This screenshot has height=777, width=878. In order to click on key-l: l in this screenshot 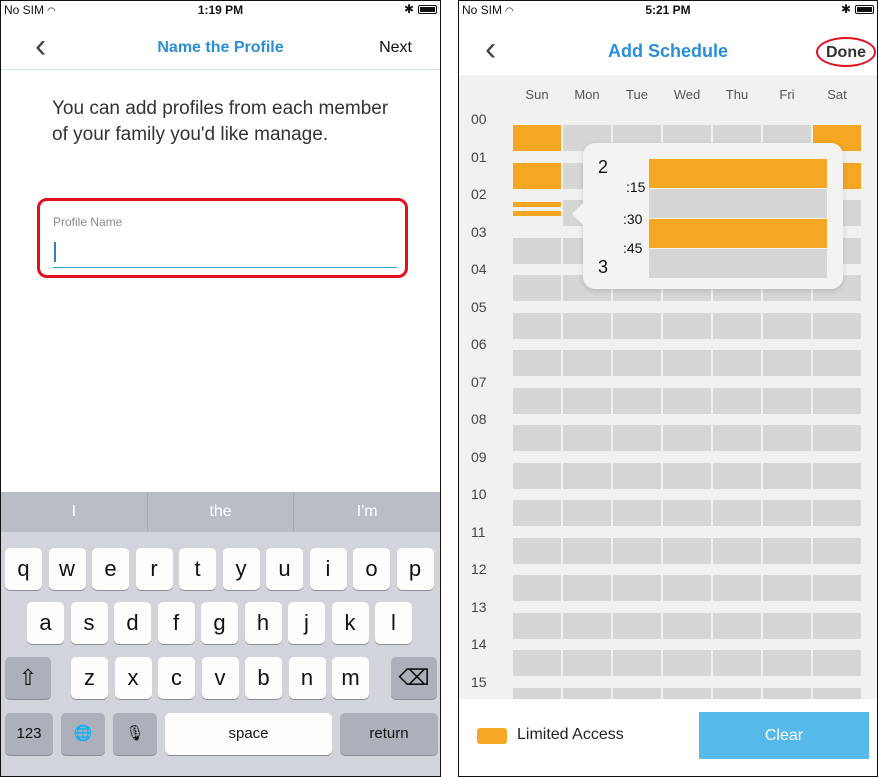, I will do `click(393, 623)`.